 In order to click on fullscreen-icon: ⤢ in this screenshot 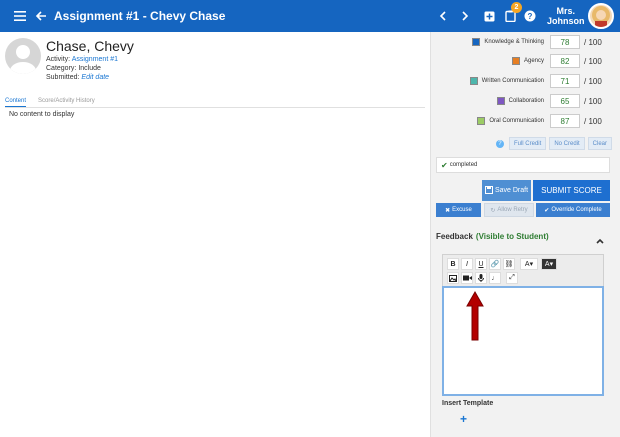, I will do `click(512, 278)`.